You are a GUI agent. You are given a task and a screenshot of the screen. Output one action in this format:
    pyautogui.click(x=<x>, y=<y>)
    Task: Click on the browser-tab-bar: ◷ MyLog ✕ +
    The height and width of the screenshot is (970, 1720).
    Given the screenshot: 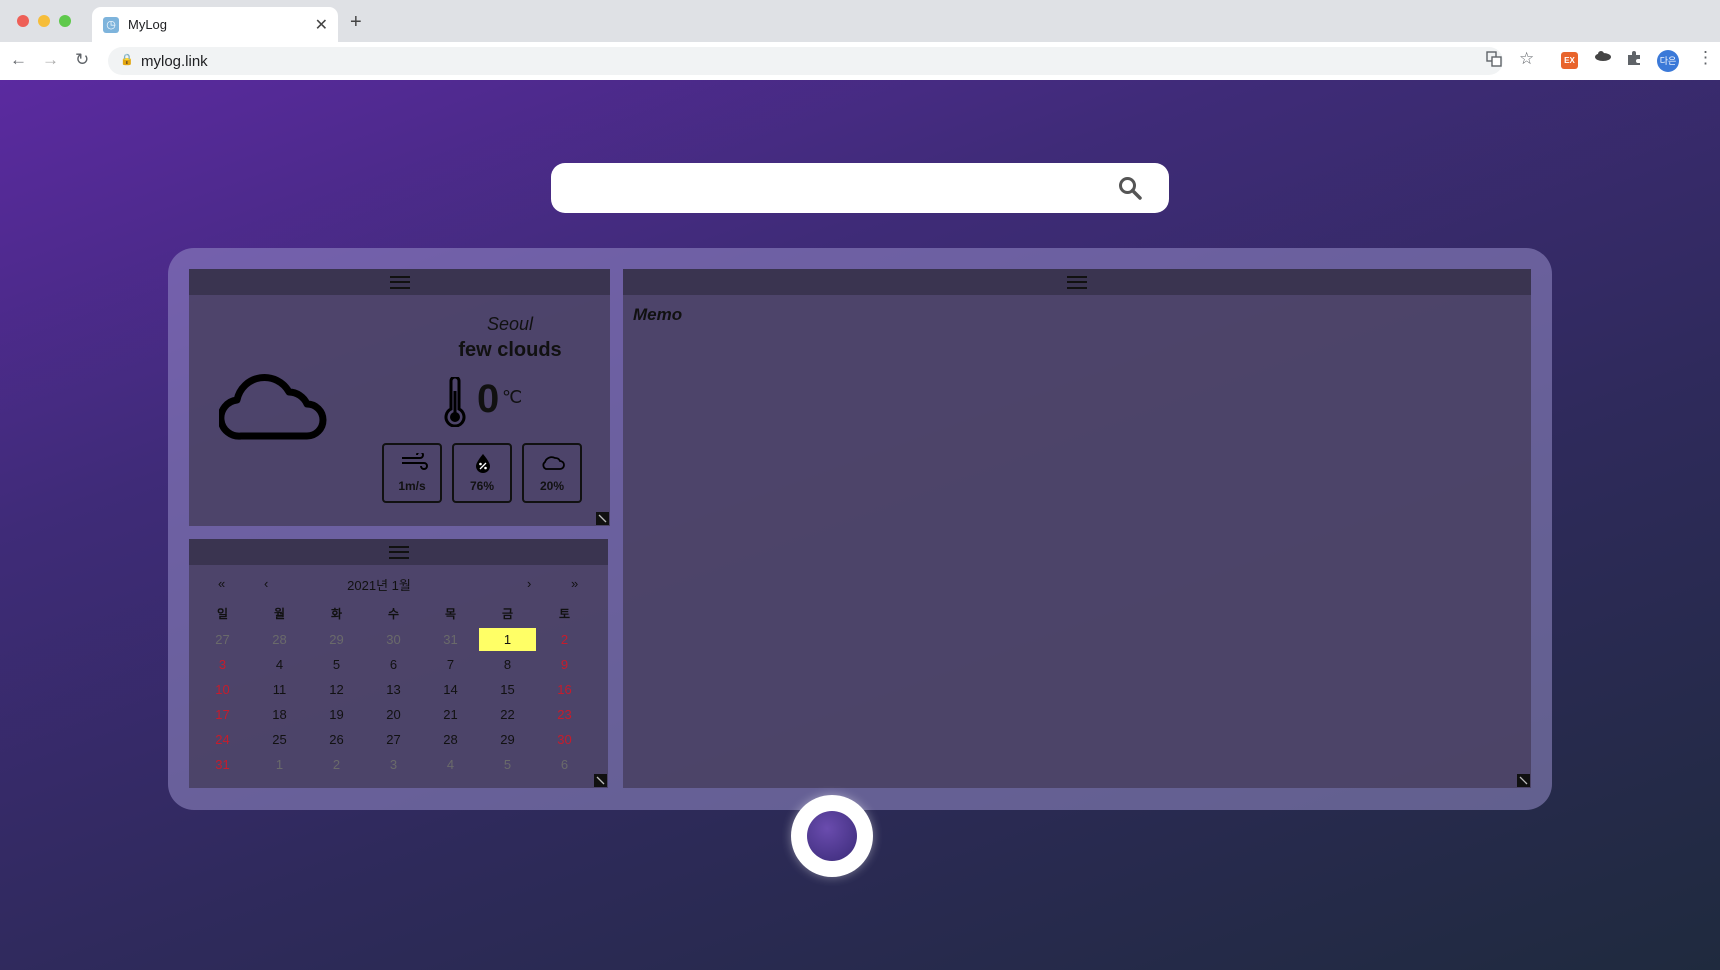 What is the action you would take?
    pyautogui.click(x=860, y=21)
    